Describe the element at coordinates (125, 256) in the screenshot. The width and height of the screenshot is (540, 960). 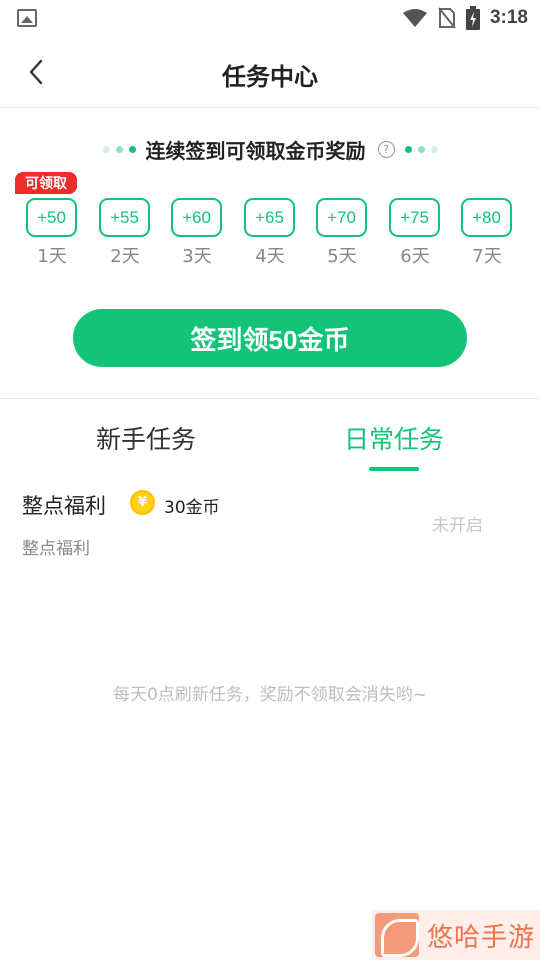
I see `day-label: 2天` at that location.